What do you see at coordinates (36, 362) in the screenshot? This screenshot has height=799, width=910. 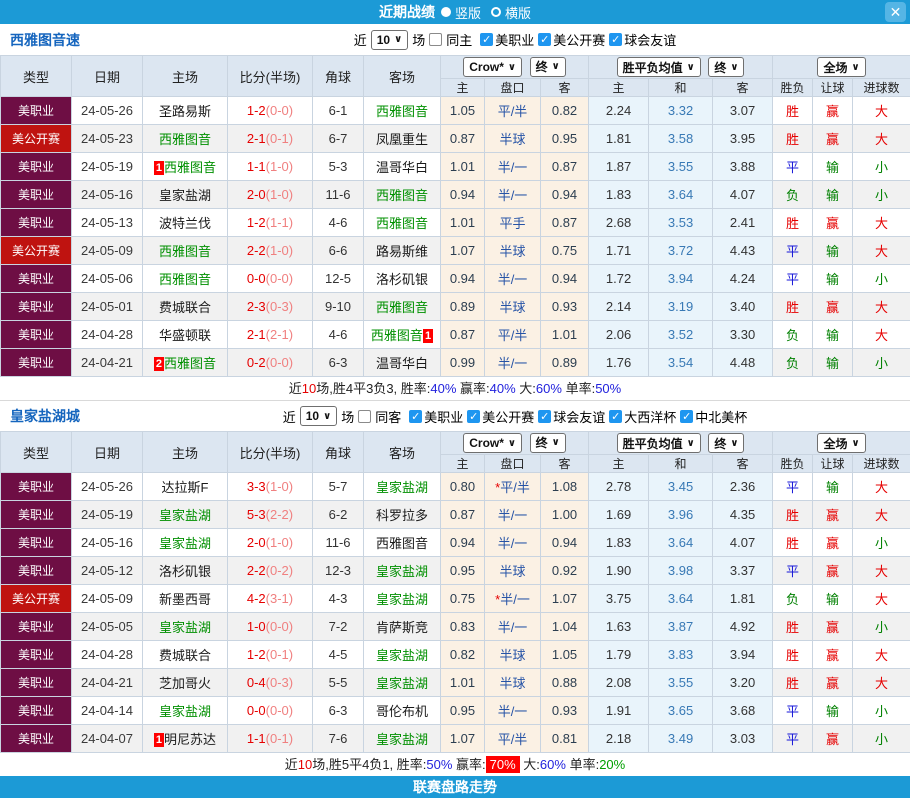 I see `competition-type: 美职业` at bounding box center [36, 362].